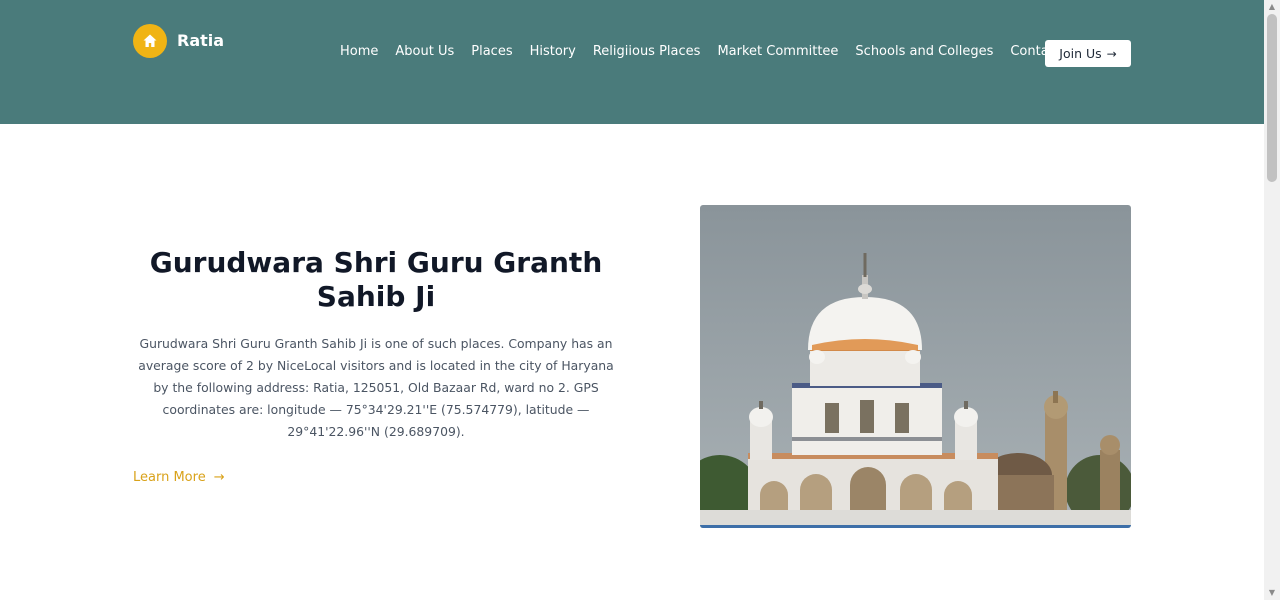  What do you see at coordinates (1080, 53) in the screenshot?
I see `join-us-label: Join Us` at bounding box center [1080, 53].